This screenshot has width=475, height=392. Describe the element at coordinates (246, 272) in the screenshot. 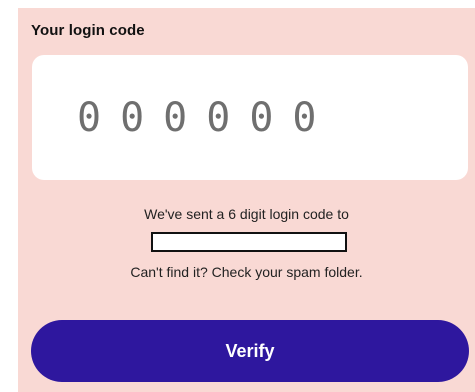

I see `spam-folder-hint: Can't find it? Check your spam folder.` at that location.